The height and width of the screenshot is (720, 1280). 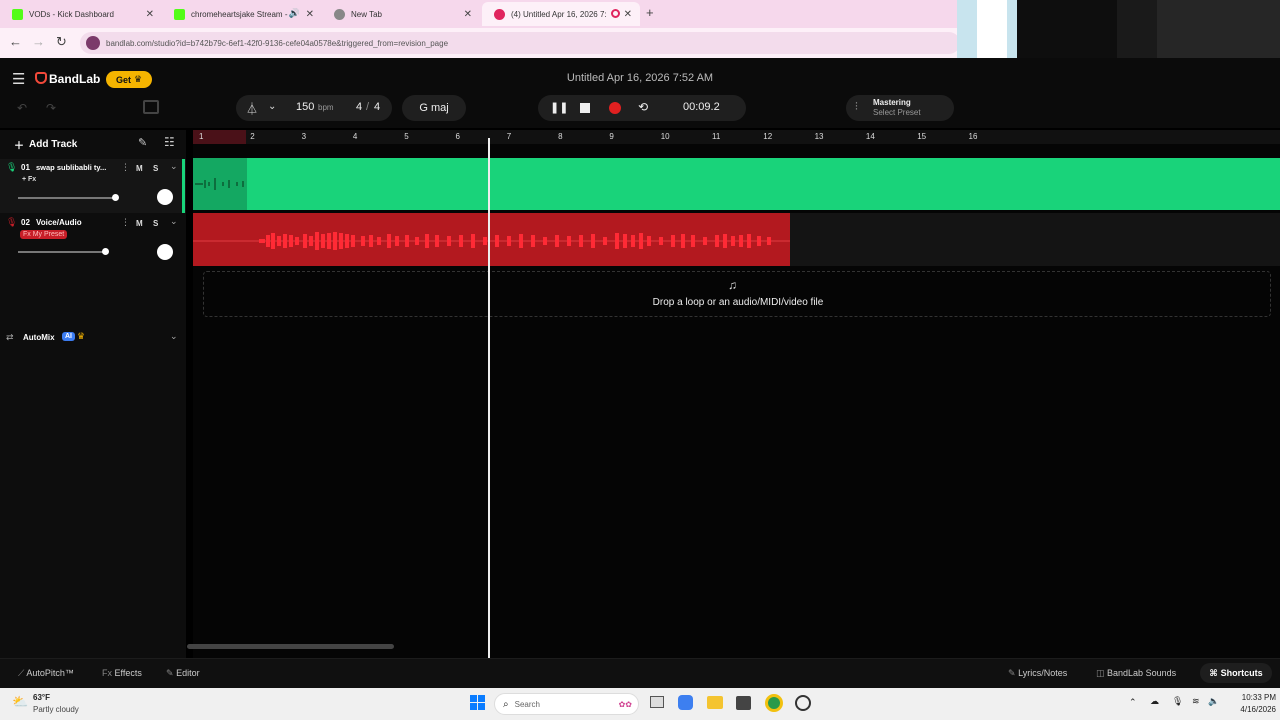 What do you see at coordinates (1037, 673) in the screenshot?
I see `lyrics-notes-button: ✎ Lyrics/Notes` at bounding box center [1037, 673].